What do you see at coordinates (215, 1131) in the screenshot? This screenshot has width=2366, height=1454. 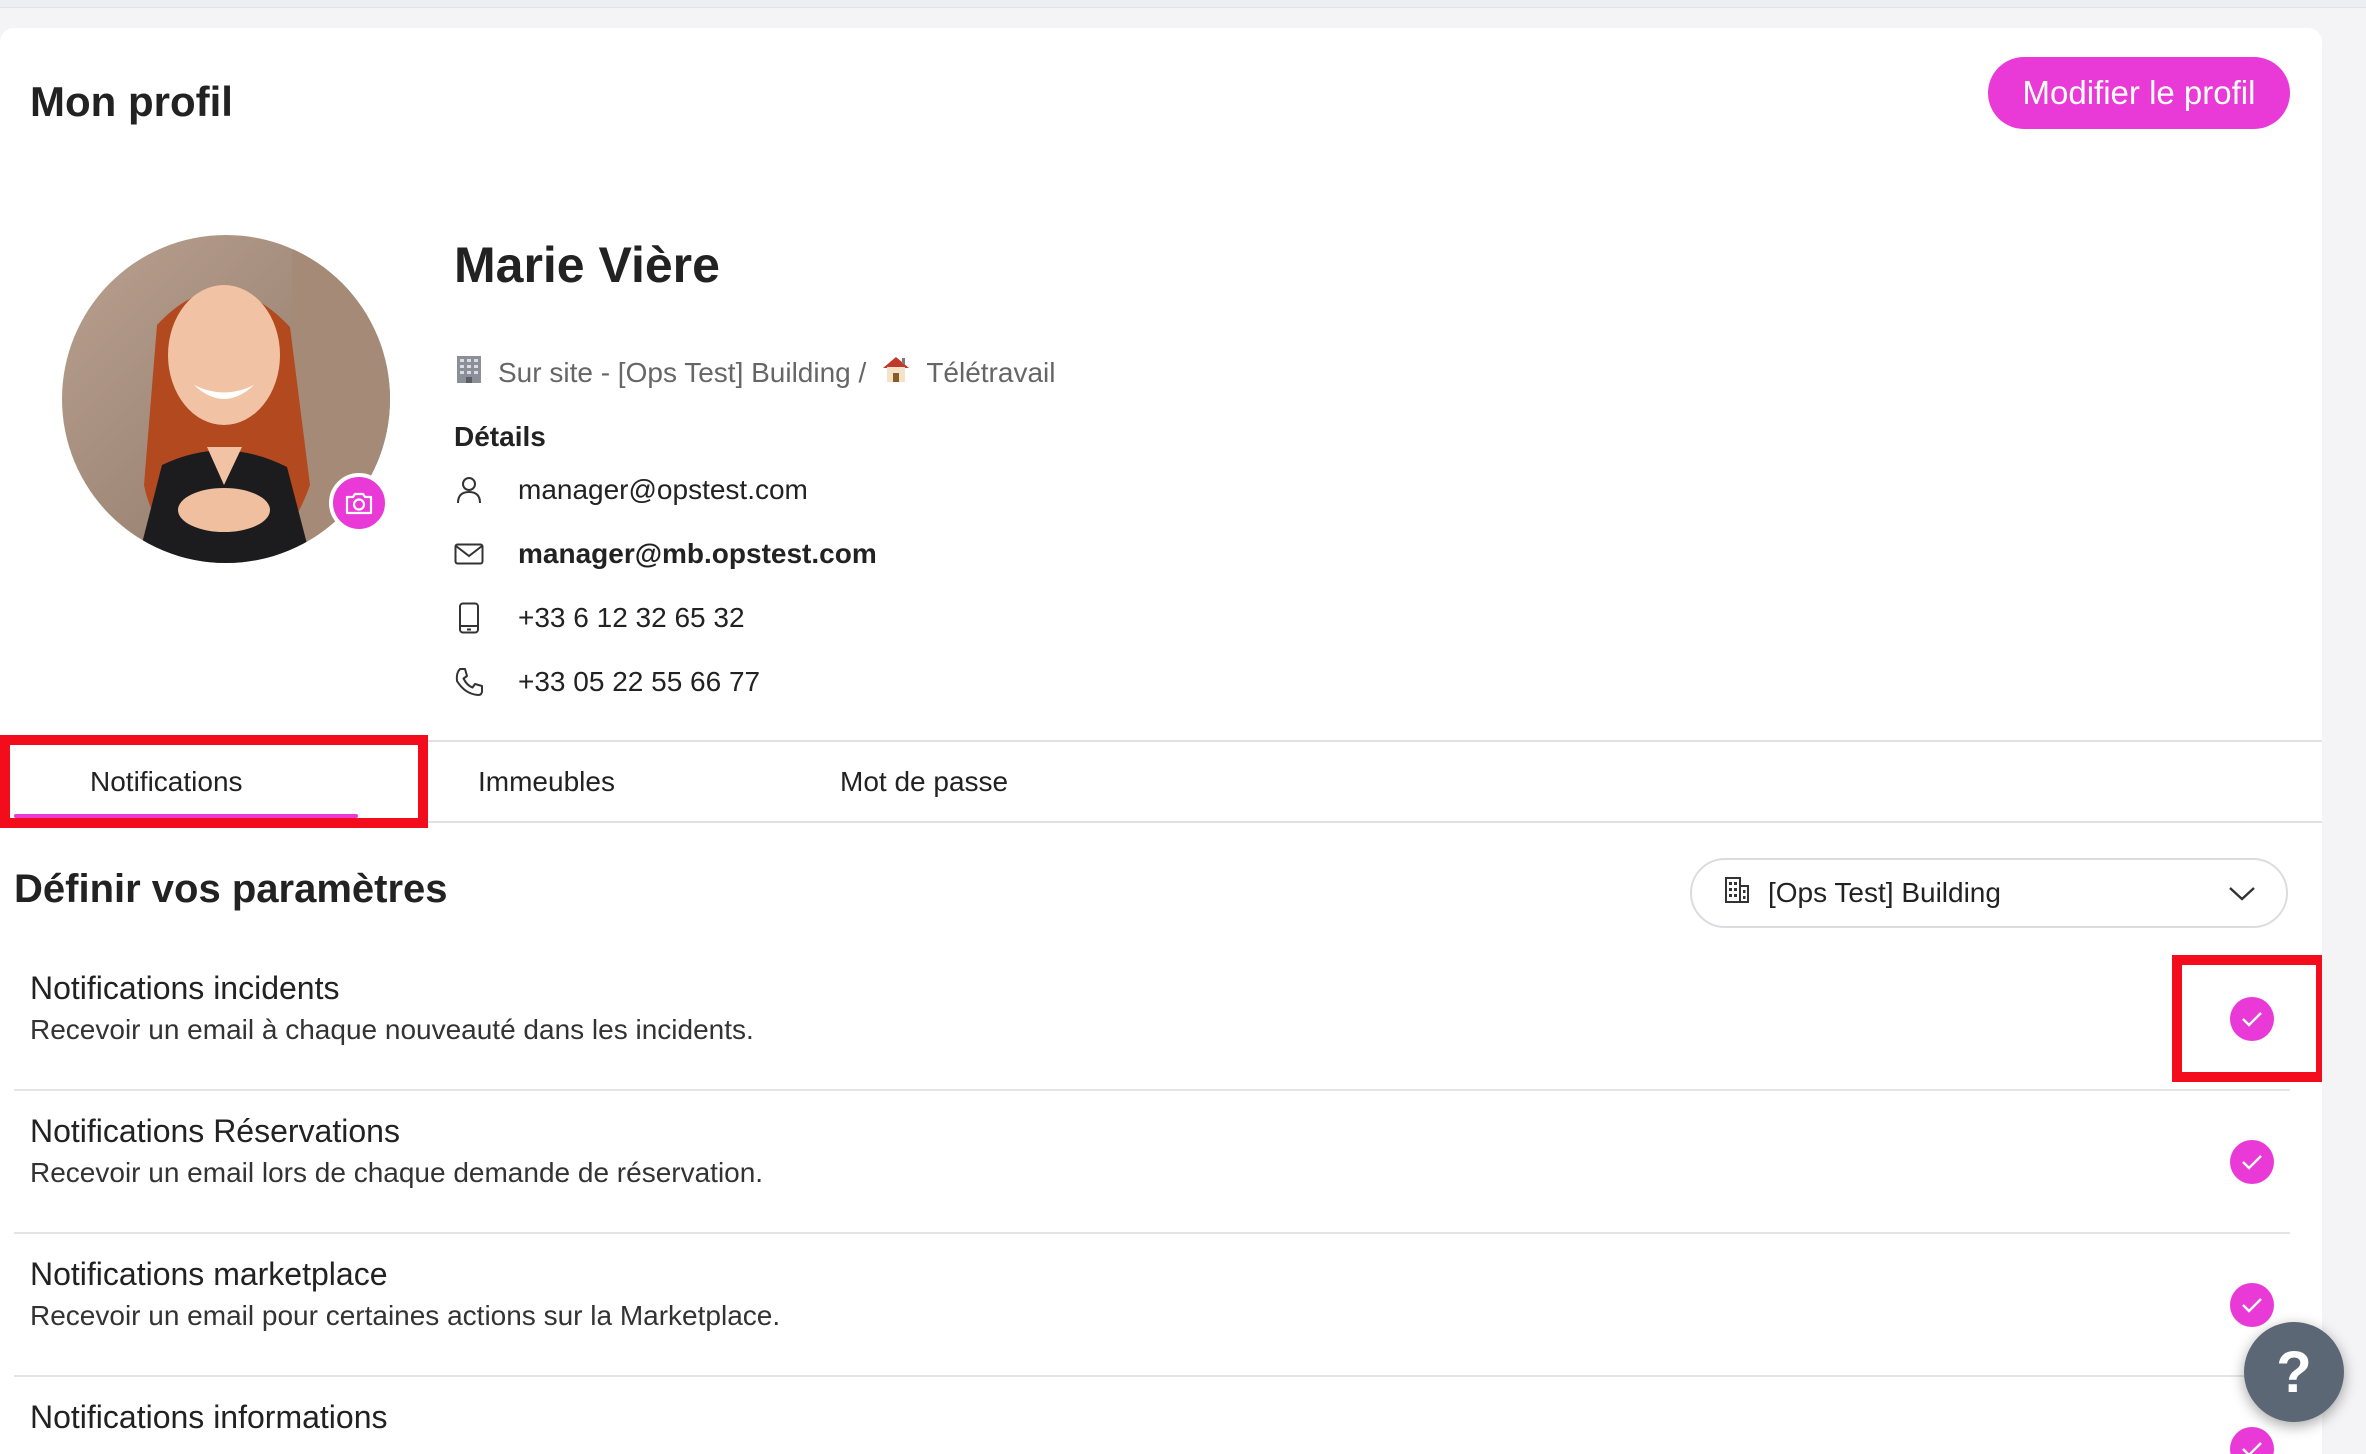 I see `notification-title: Notifications Réservations` at bounding box center [215, 1131].